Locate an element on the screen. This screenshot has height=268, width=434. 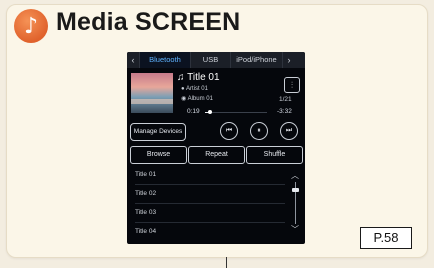
list-item: Title 03 is located at coordinates (210, 213).